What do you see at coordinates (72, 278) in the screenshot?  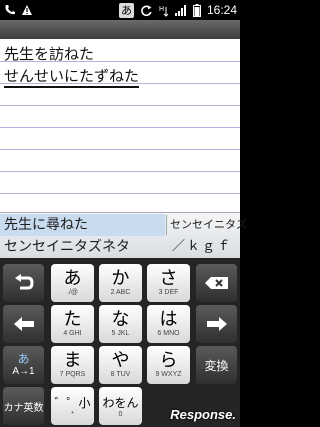 I see `key-a-label: あ` at bounding box center [72, 278].